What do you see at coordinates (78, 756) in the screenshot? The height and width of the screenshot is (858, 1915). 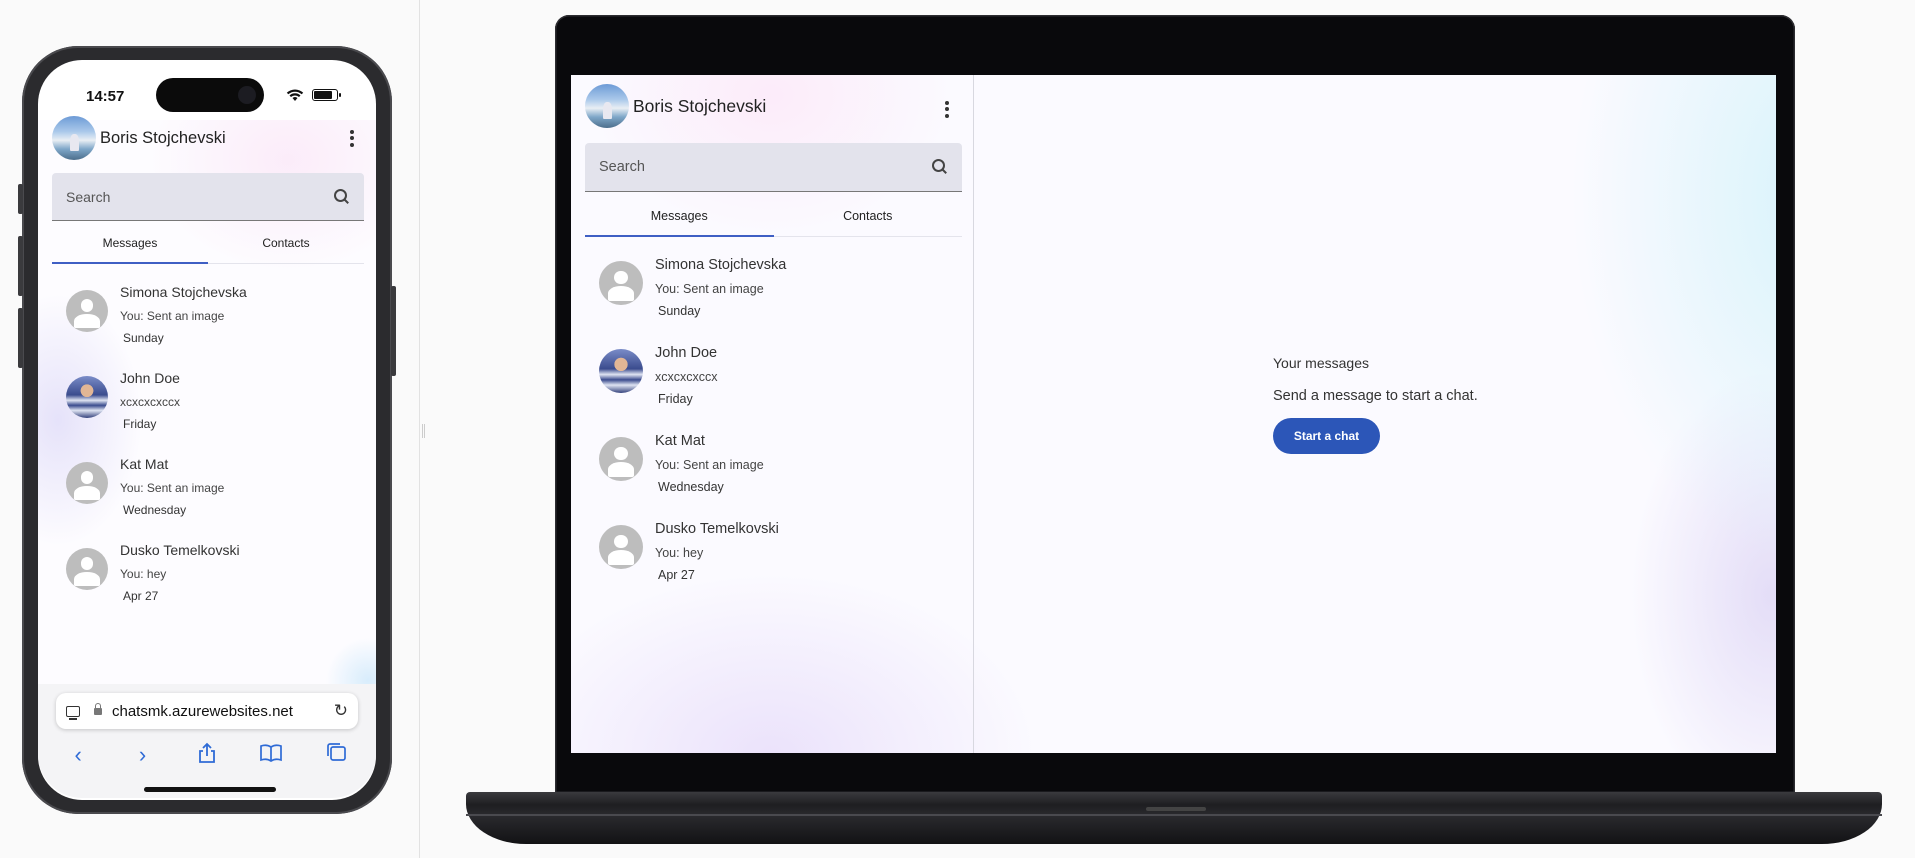 I see `back-icon: ‹` at bounding box center [78, 756].